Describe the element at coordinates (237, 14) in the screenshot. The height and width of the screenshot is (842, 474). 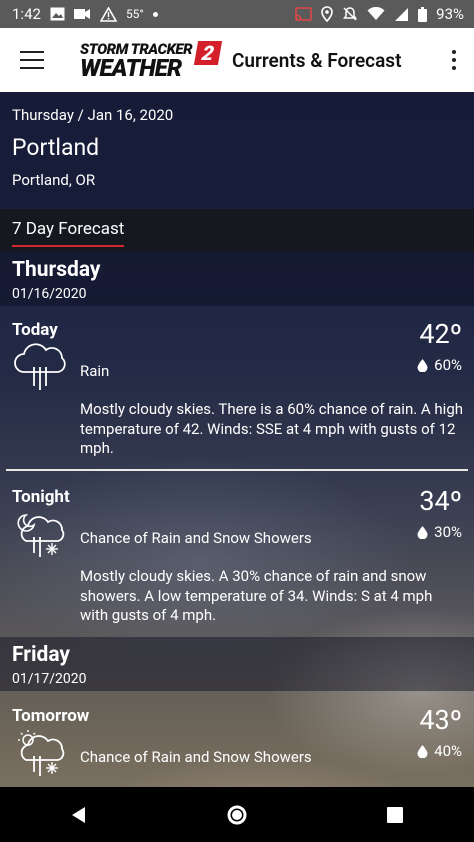
I see `status-bar: 1:42 55° 93%` at that location.